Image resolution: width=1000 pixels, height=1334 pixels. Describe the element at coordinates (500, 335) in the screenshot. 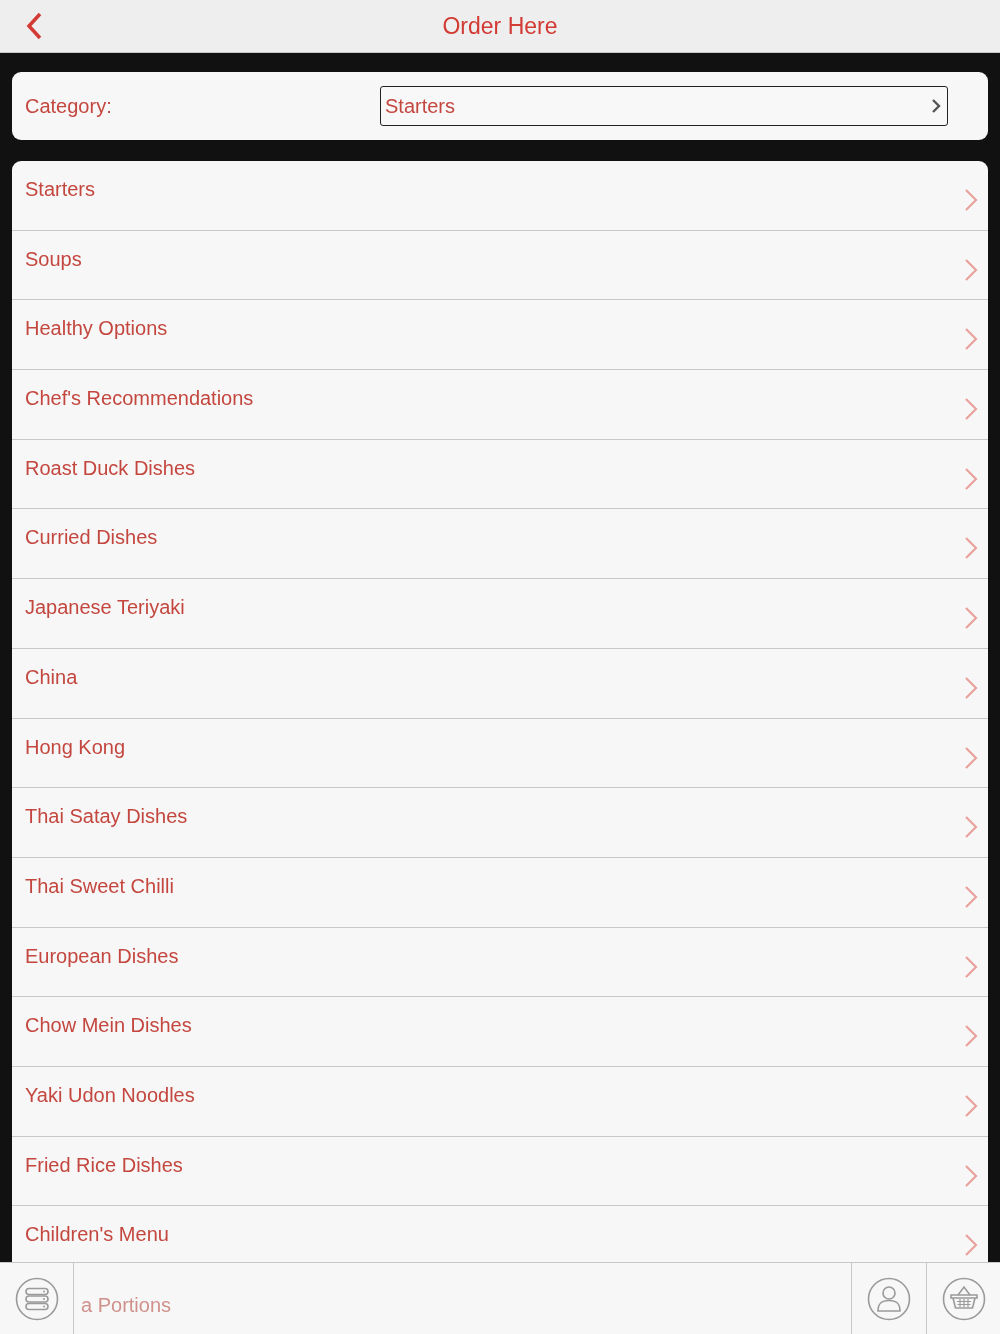

I see `category-row: Healthy Options` at that location.